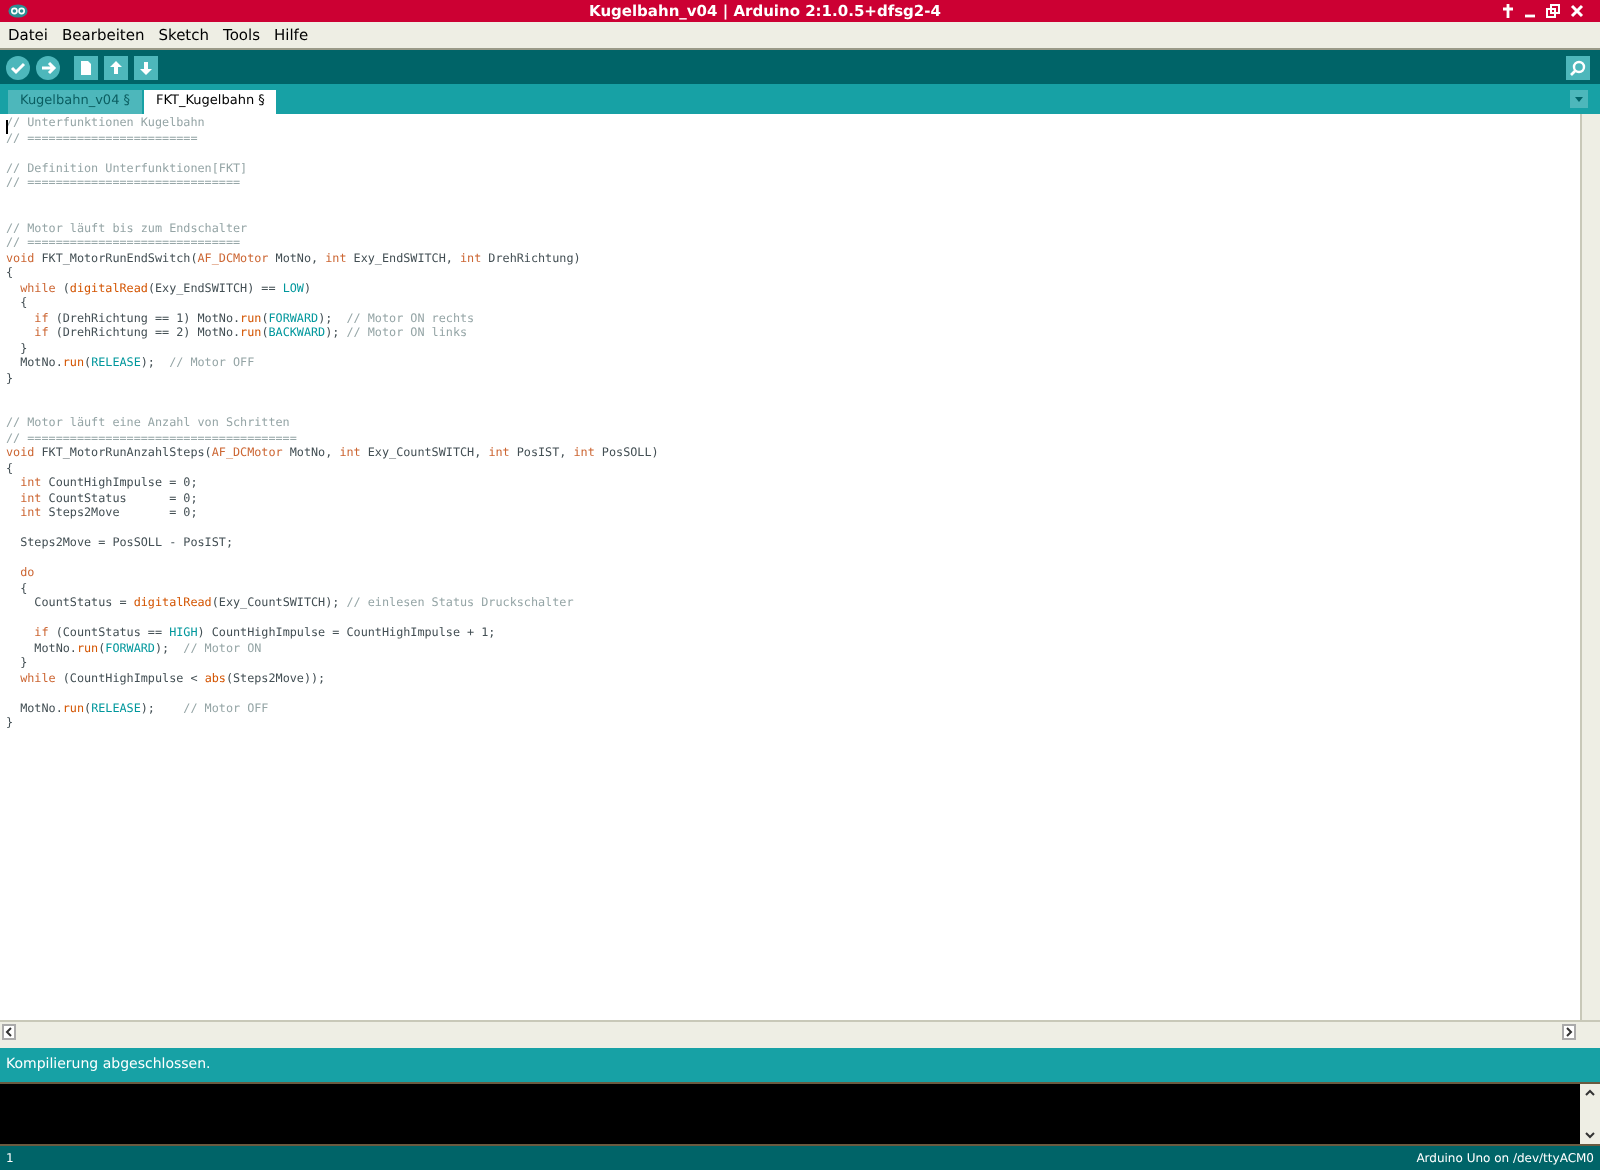 The height and width of the screenshot is (1170, 1600). Describe the element at coordinates (1590, 567) in the screenshot. I see `vertical-scrollbar` at that location.